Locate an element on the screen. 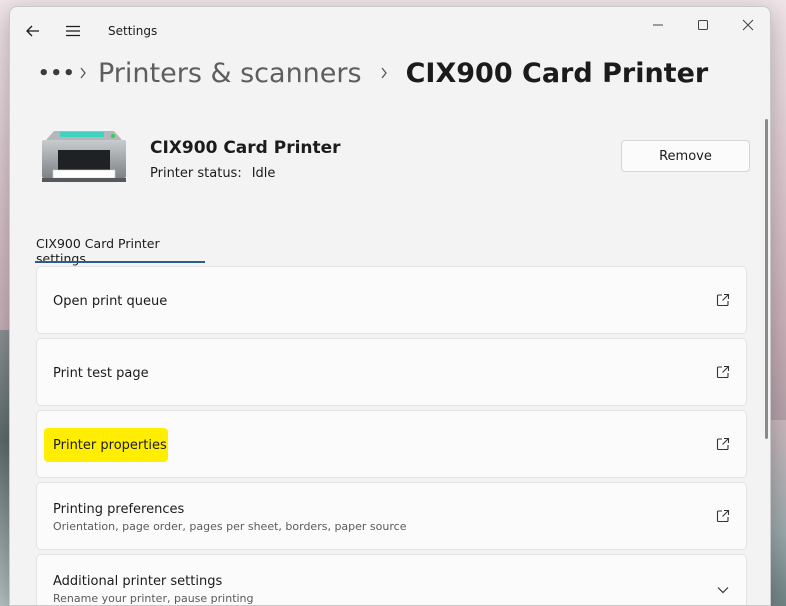  back-button is located at coordinates (33, 31).